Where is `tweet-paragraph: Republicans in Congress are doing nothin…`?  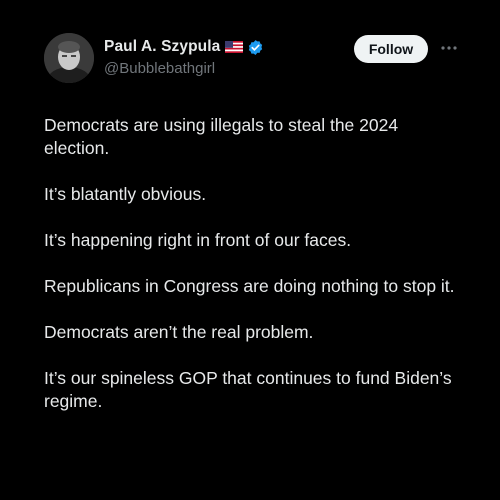
tweet-paragraph: Republicans in Congress are doing nothin… is located at coordinates (249, 286).